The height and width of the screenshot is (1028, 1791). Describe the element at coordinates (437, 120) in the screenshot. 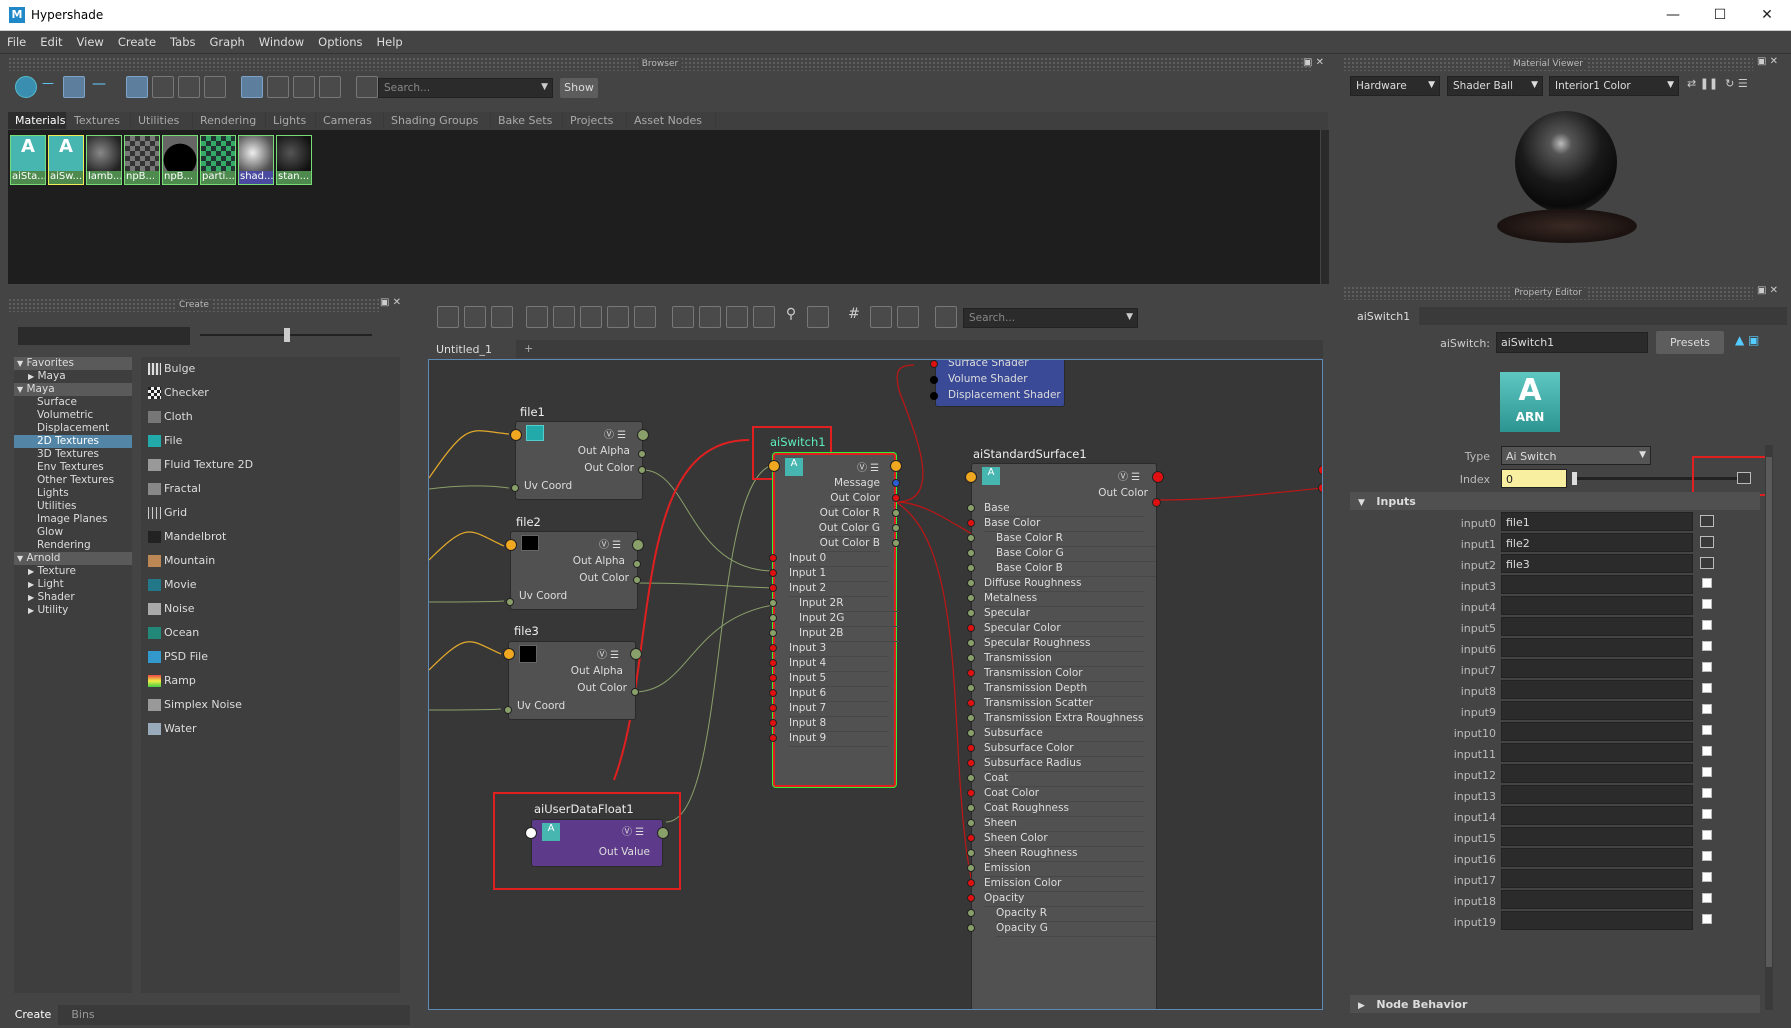

I see `tab-shading-groups: Shading Groups` at that location.